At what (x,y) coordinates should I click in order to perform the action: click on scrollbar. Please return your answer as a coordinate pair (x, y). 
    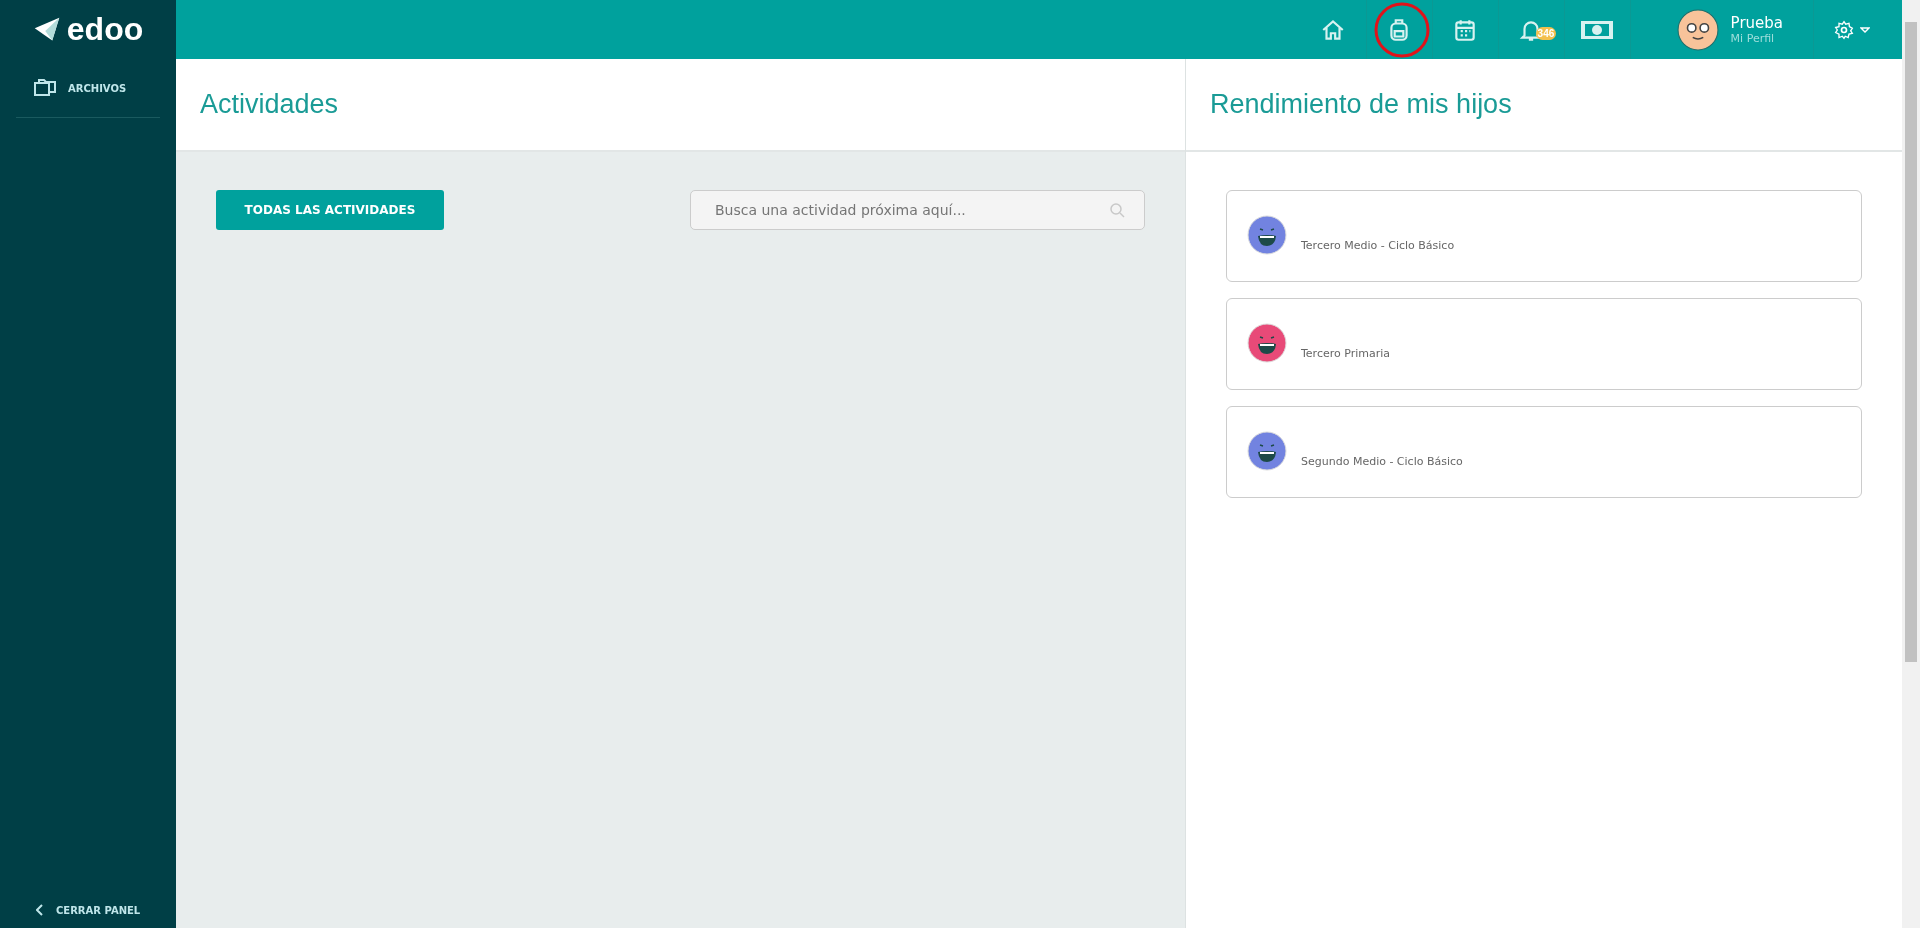
    Looking at the image, I should click on (1911, 464).